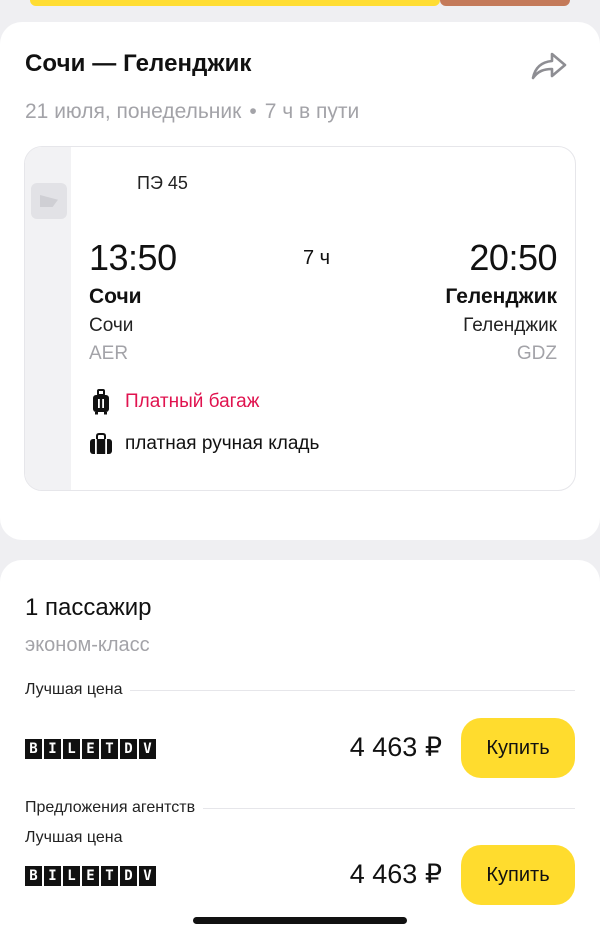 The height and width of the screenshot is (936, 600). Describe the element at coordinates (133, 111) in the screenshot. I see `route-date: 21 июля, понедельник` at that location.